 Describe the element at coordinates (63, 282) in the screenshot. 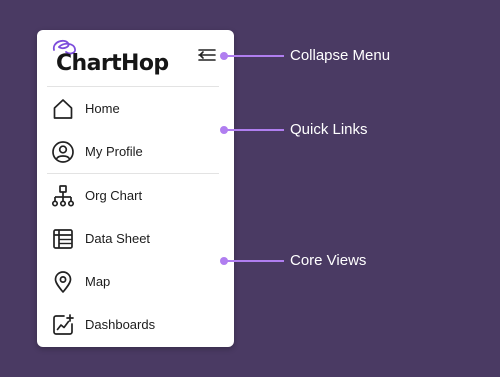

I see `map-pin-icon` at that location.